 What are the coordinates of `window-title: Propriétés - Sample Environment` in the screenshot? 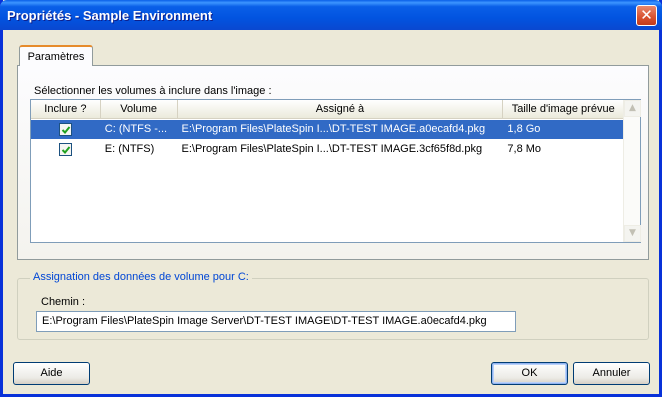 It's located at (110, 15).